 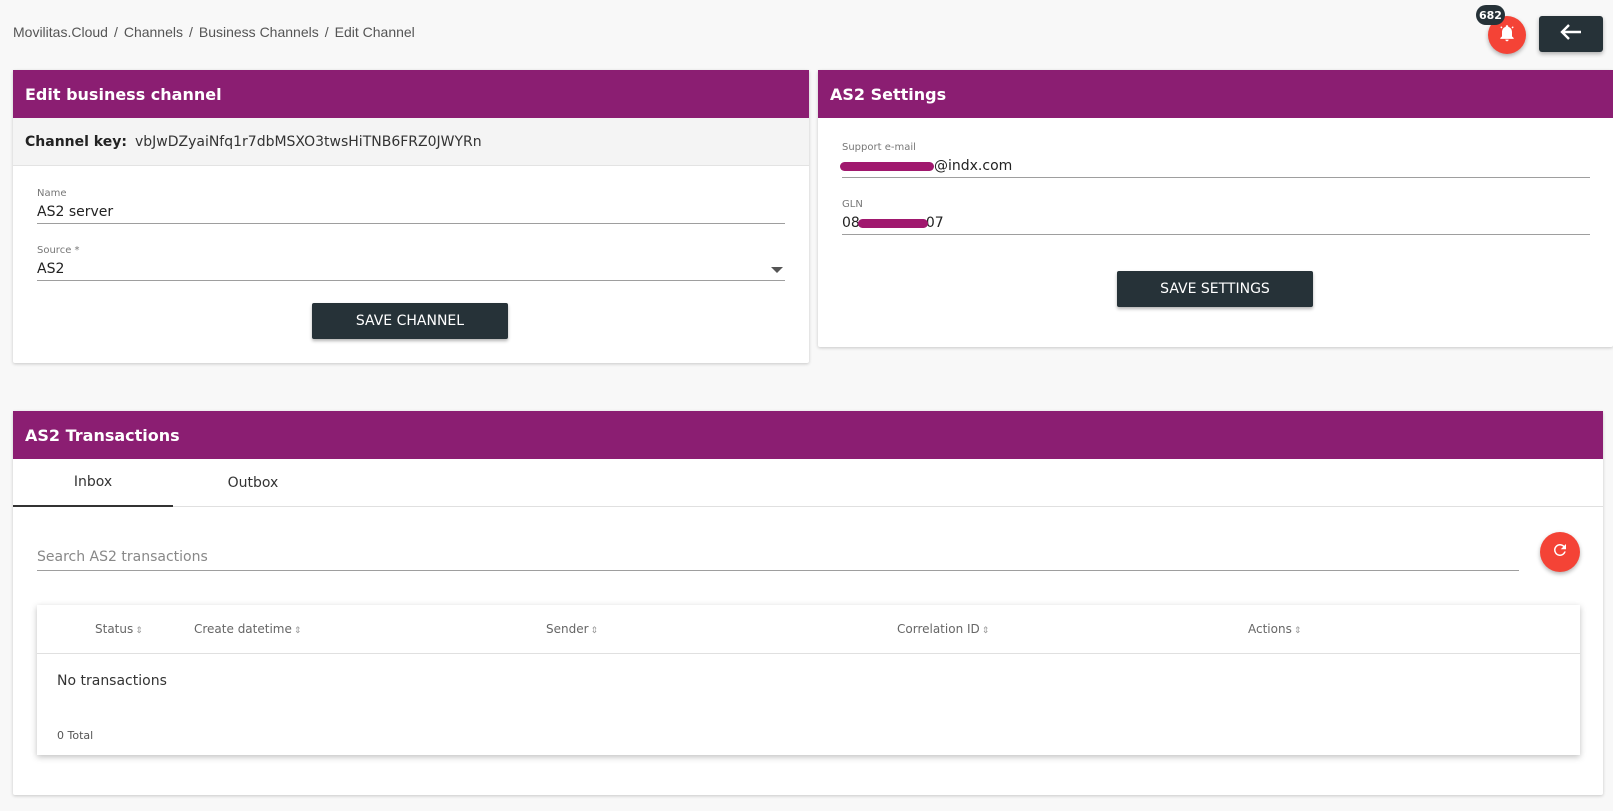 I want to click on tab-inbox: Inbox, so click(x=93, y=483).